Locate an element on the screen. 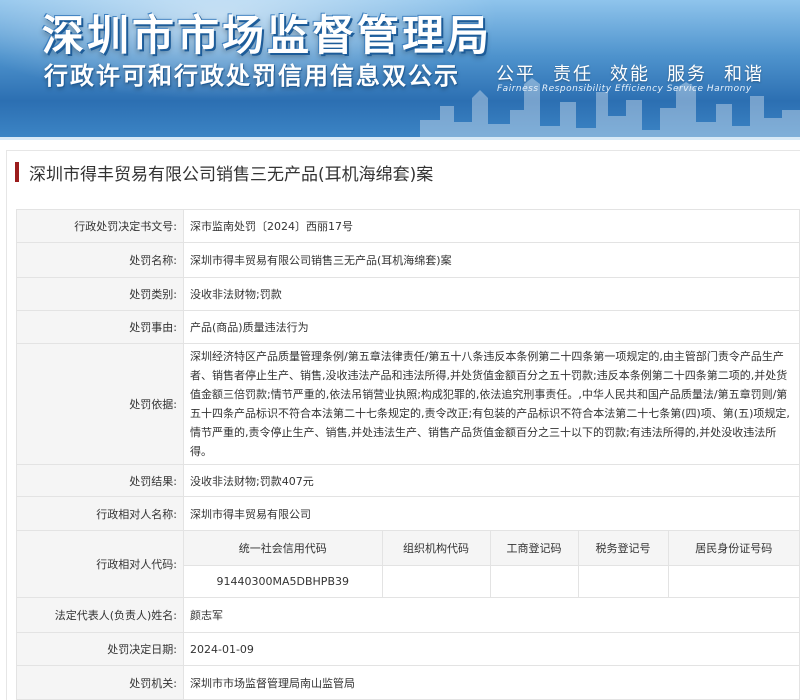  label-result: 处罚结果: is located at coordinates (100, 480).